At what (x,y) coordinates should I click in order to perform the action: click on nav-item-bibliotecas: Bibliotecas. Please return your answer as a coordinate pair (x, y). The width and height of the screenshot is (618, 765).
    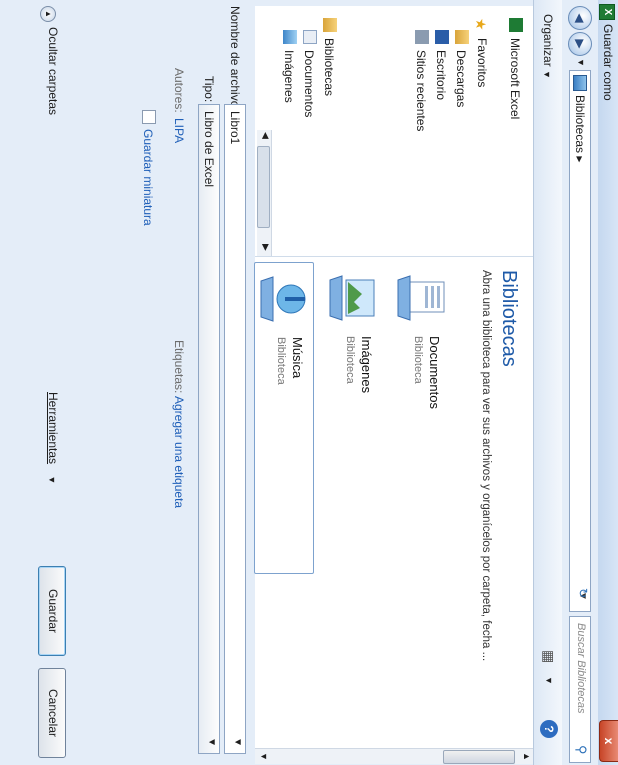
    Looking at the image, I should click on (329, 57).